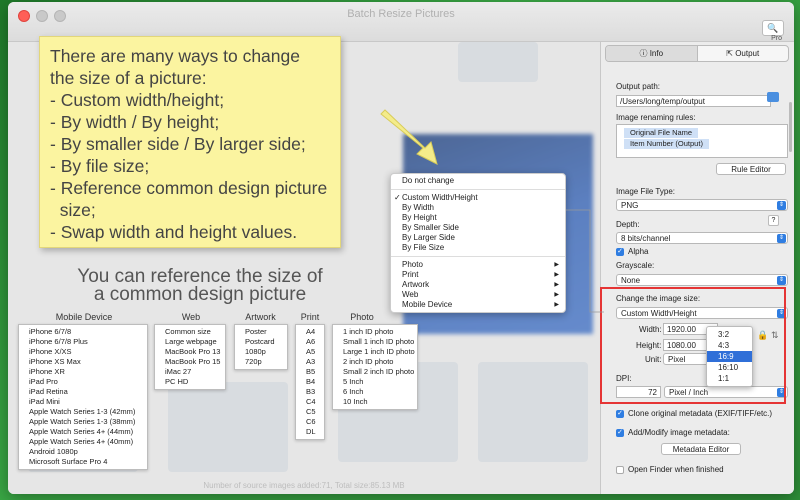 The height and width of the screenshot is (500, 800). I want to click on size-option: Small 1 inch ID photo, so click(375, 342).